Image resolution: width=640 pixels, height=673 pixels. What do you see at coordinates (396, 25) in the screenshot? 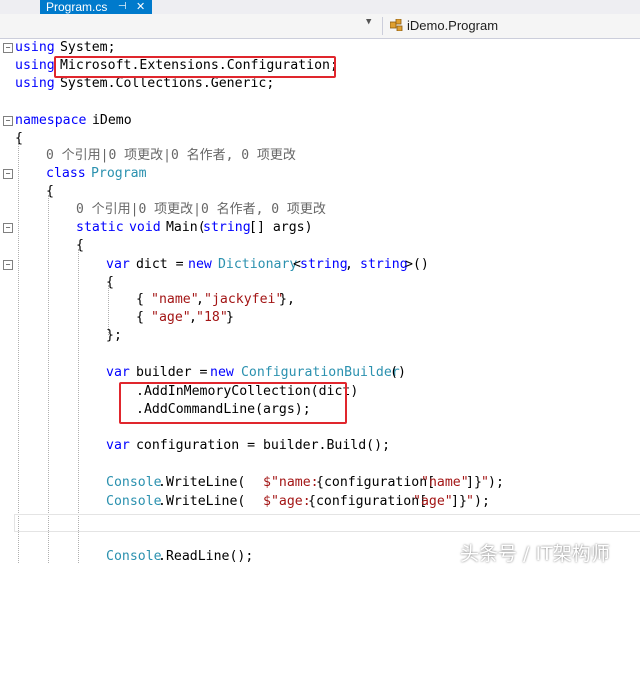
I see `class-icon` at bounding box center [396, 25].